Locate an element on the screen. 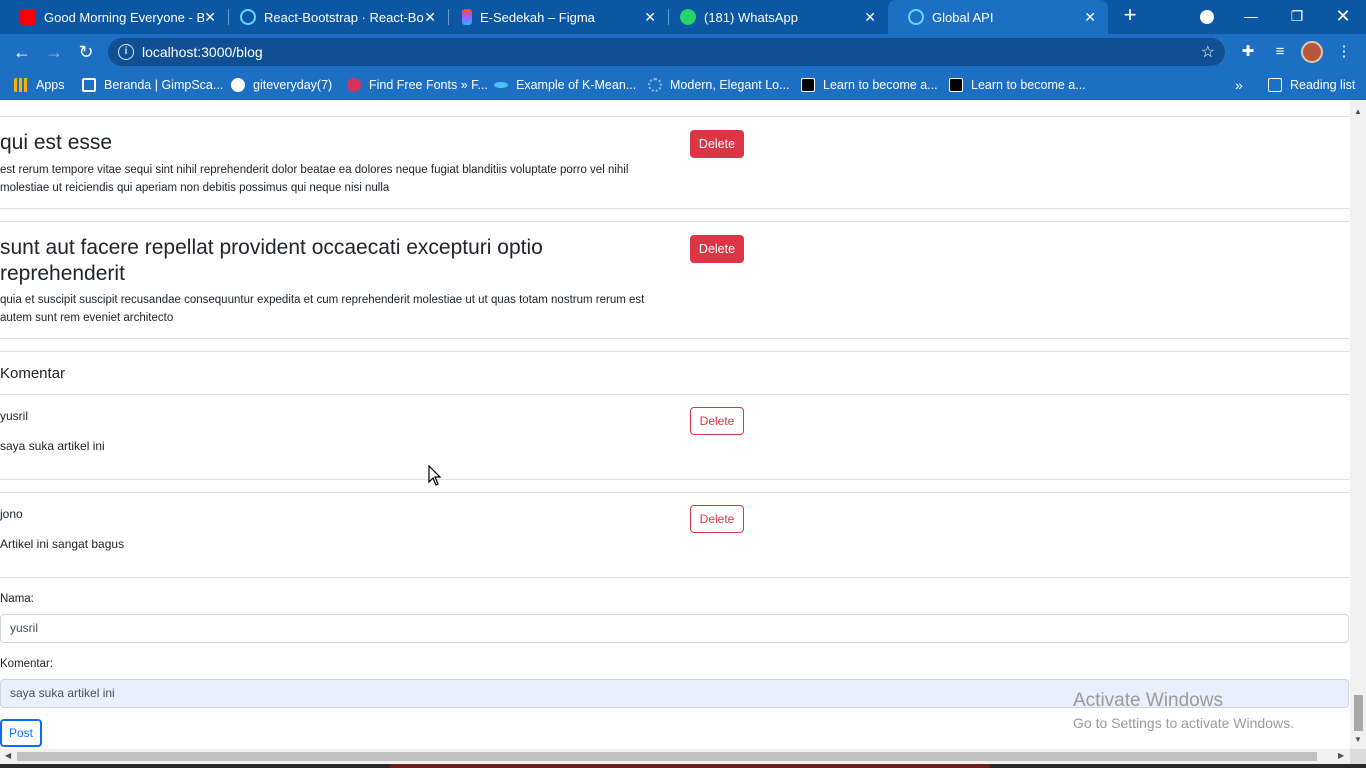  gimpscape-icon is located at coordinates (89, 85).